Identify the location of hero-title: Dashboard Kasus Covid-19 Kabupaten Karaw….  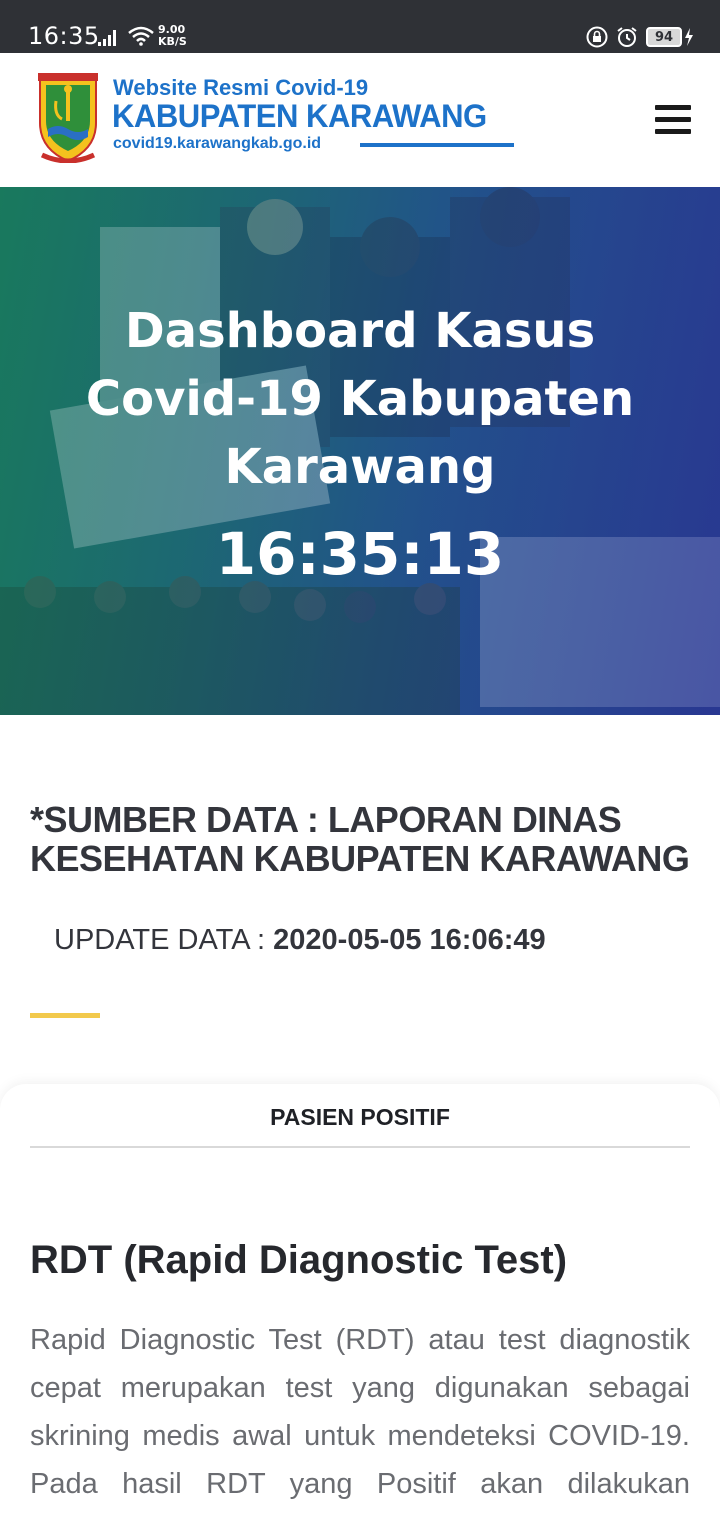
(360, 399).